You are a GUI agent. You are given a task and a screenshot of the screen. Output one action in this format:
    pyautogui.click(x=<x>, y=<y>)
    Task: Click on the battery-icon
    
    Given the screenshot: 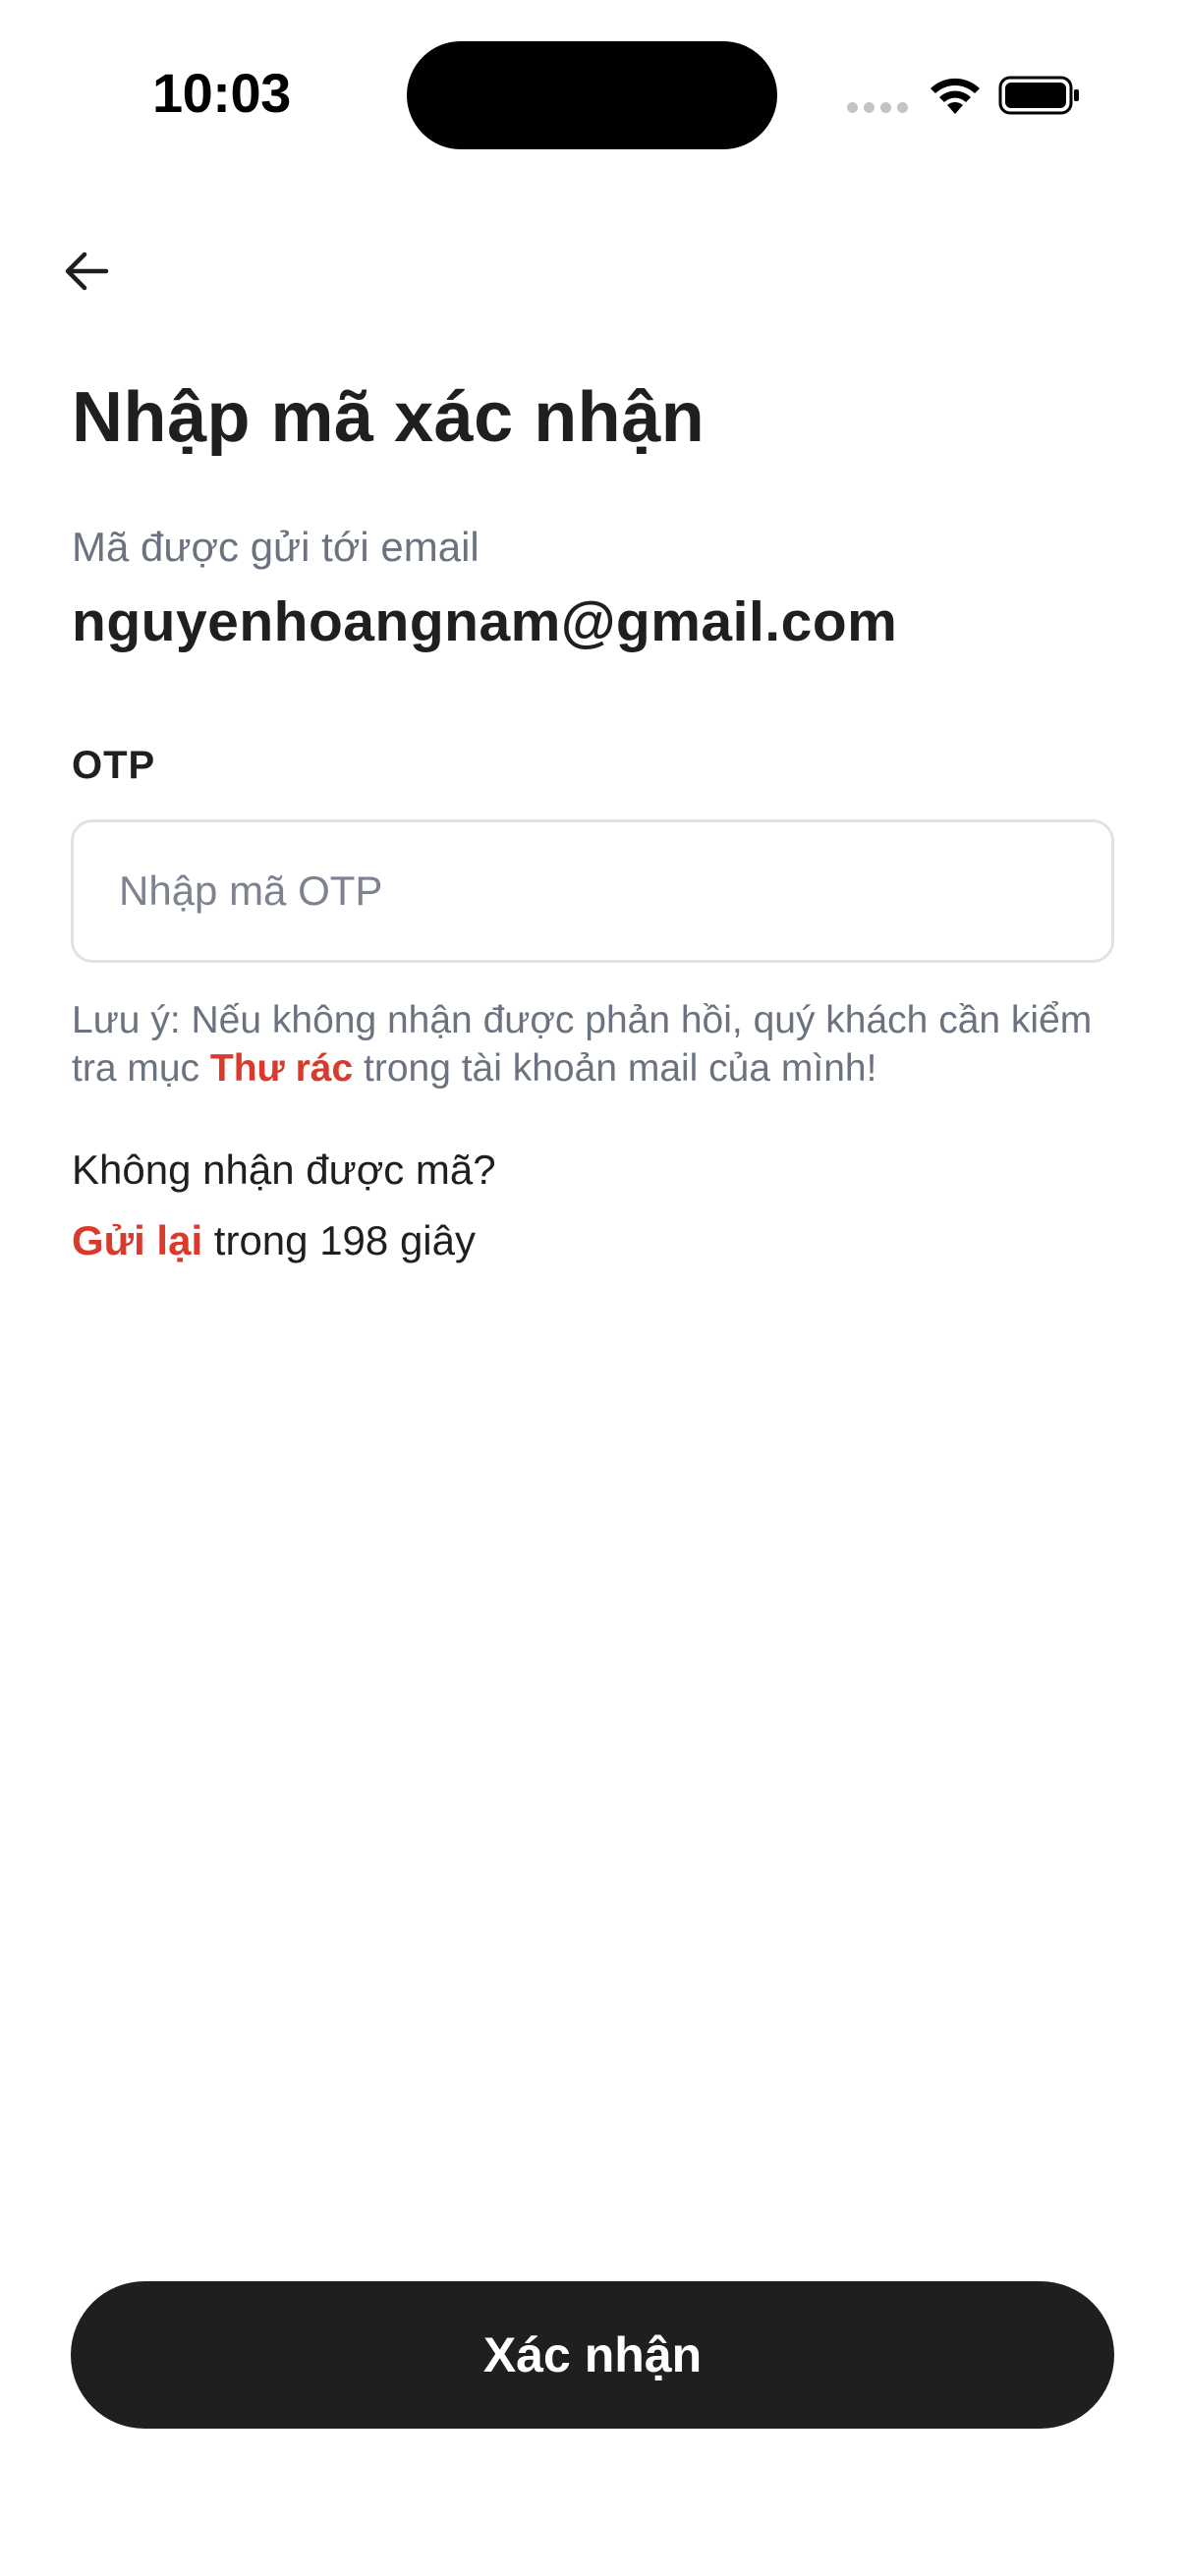 What is the action you would take?
    pyautogui.click(x=1038, y=95)
    